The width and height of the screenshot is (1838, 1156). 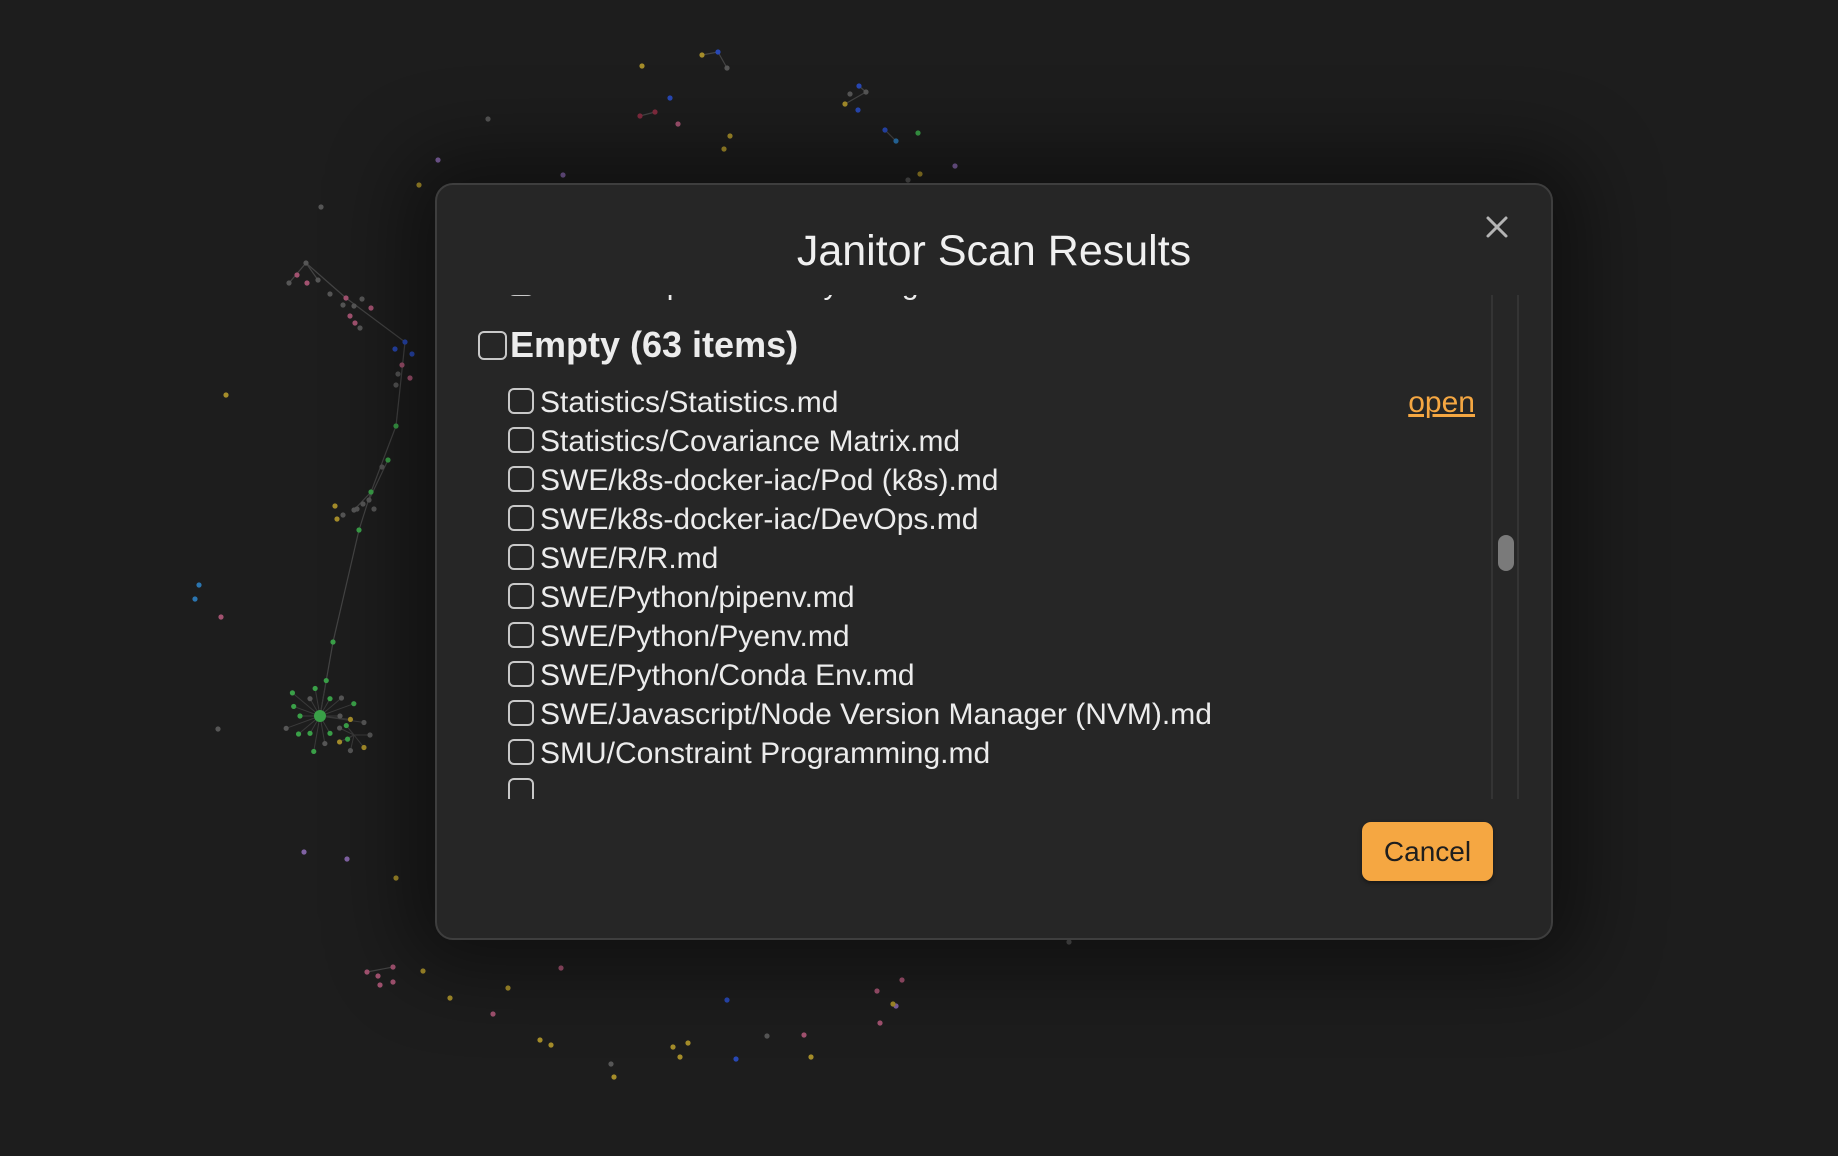 What do you see at coordinates (654, 344) in the screenshot?
I see `group-label: Empty (63 items)` at bounding box center [654, 344].